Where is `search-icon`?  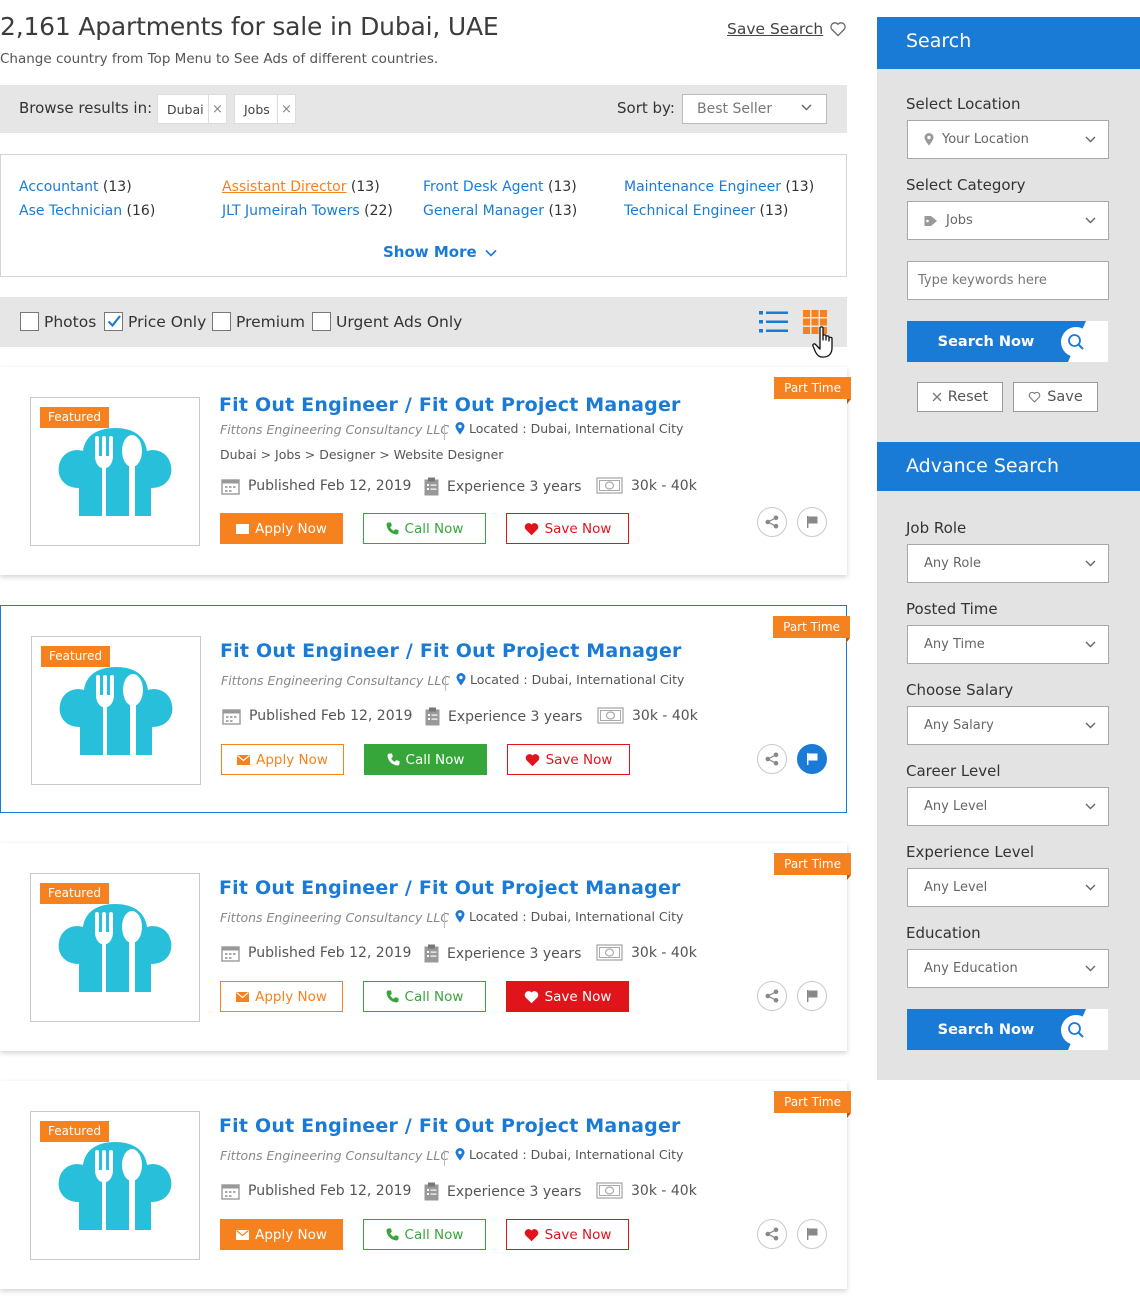 search-icon is located at coordinates (1076, 1030).